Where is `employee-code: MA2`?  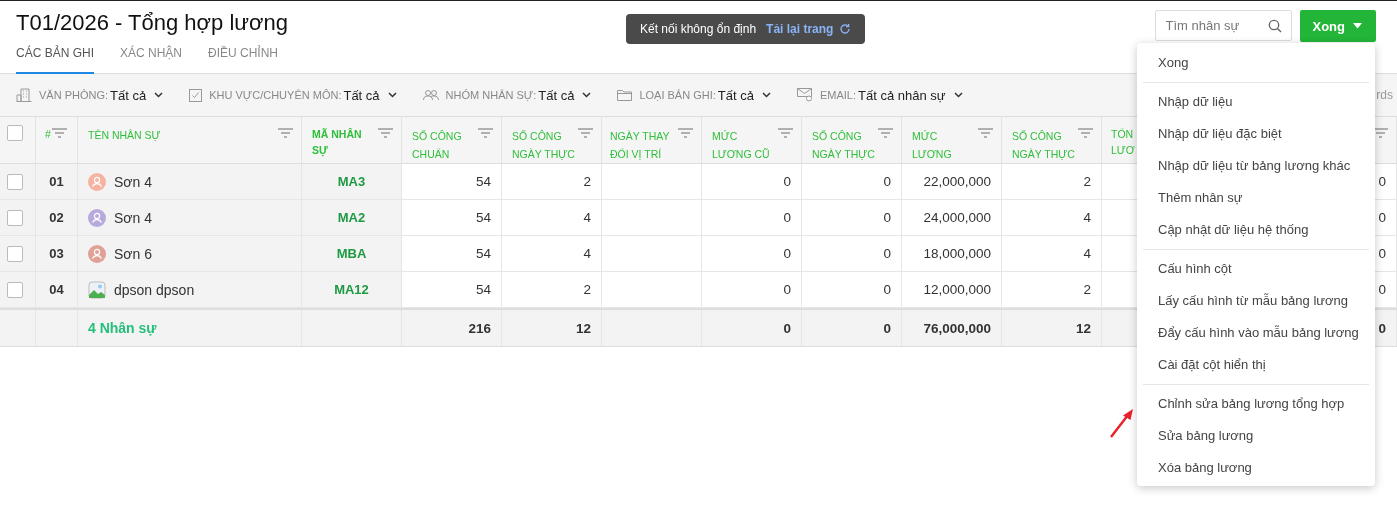
employee-code: MA2 is located at coordinates (351, 217).